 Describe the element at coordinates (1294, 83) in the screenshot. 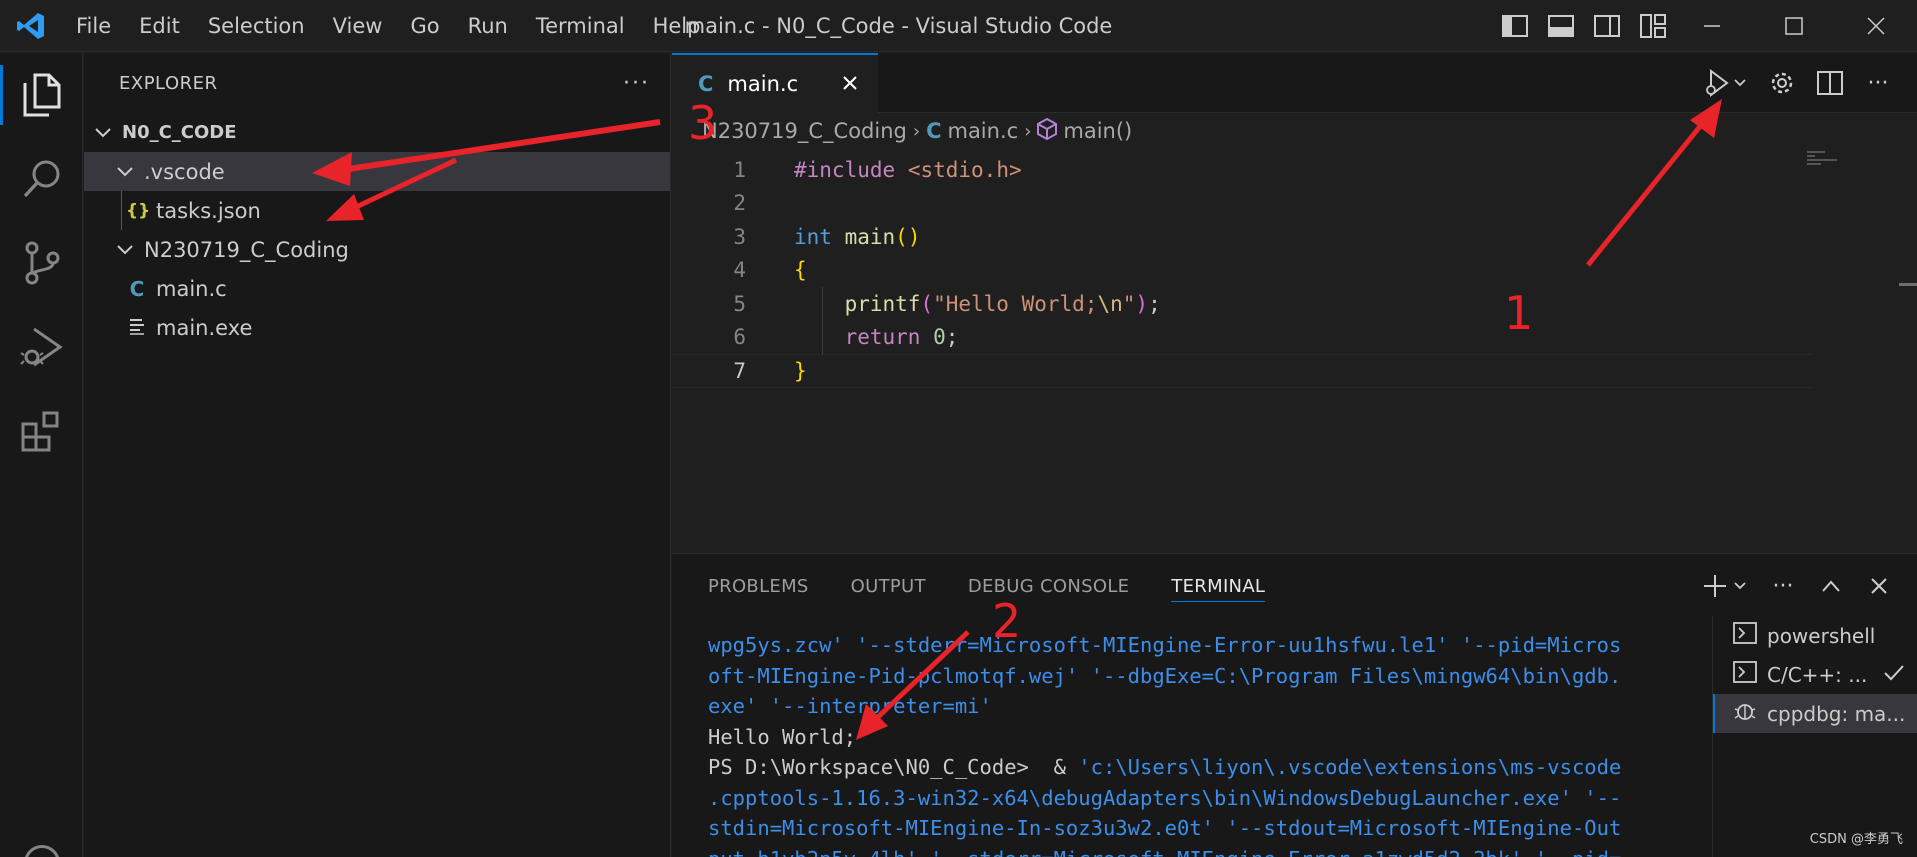

I see `editor-tabs: C main.c ···` at that location.